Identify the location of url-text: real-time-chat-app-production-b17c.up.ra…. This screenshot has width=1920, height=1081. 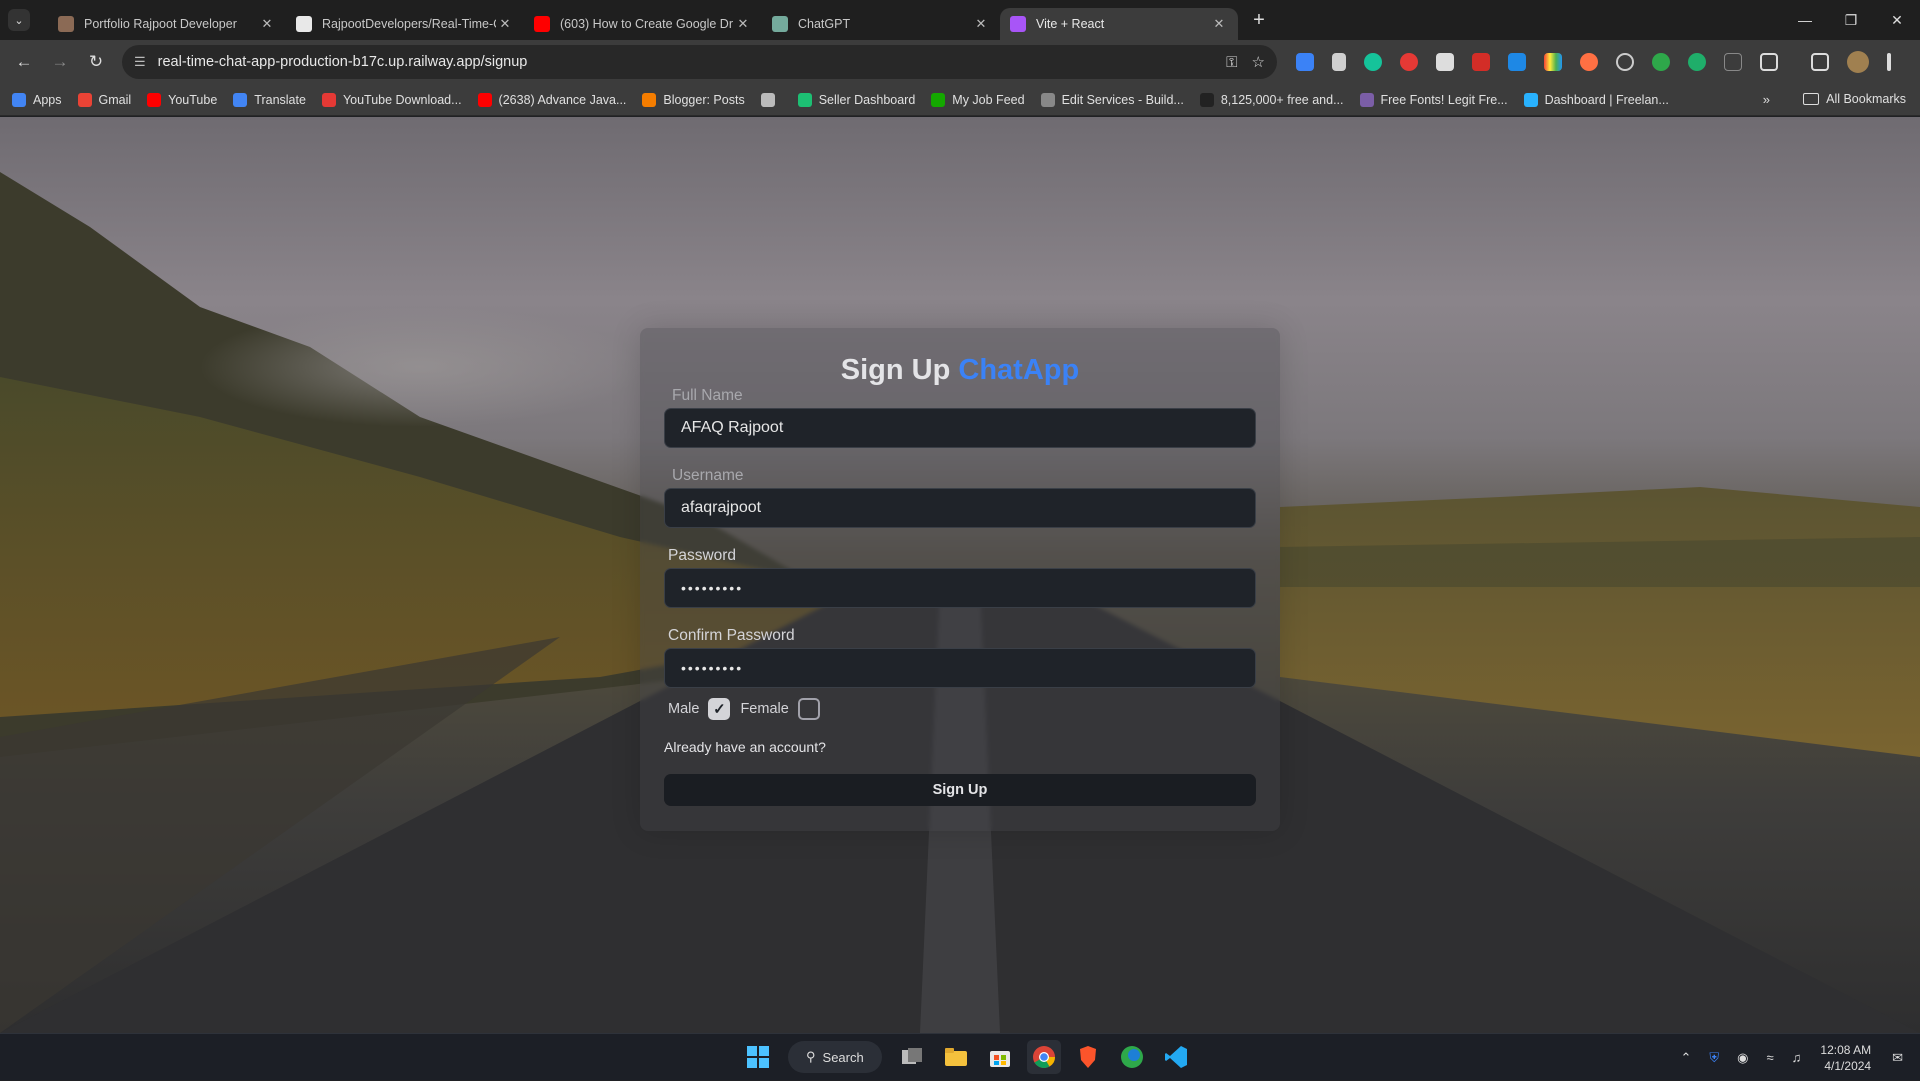
(685, 62).